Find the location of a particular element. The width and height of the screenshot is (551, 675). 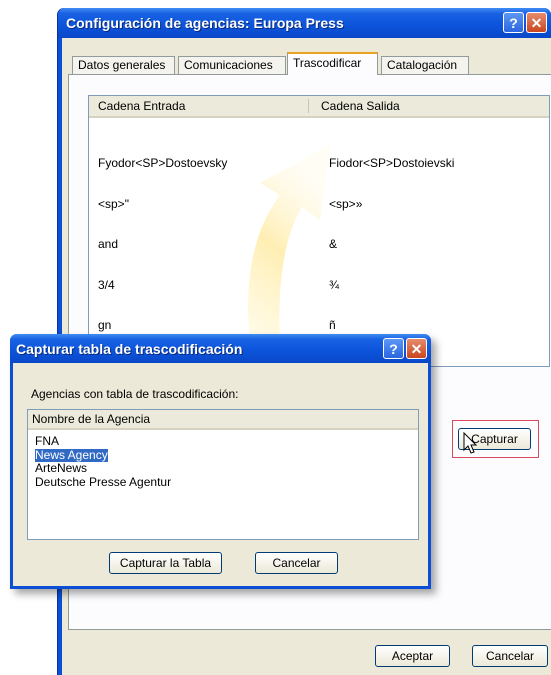

column-header-input: Cadena Entrada is located at coordinates (141, 106).